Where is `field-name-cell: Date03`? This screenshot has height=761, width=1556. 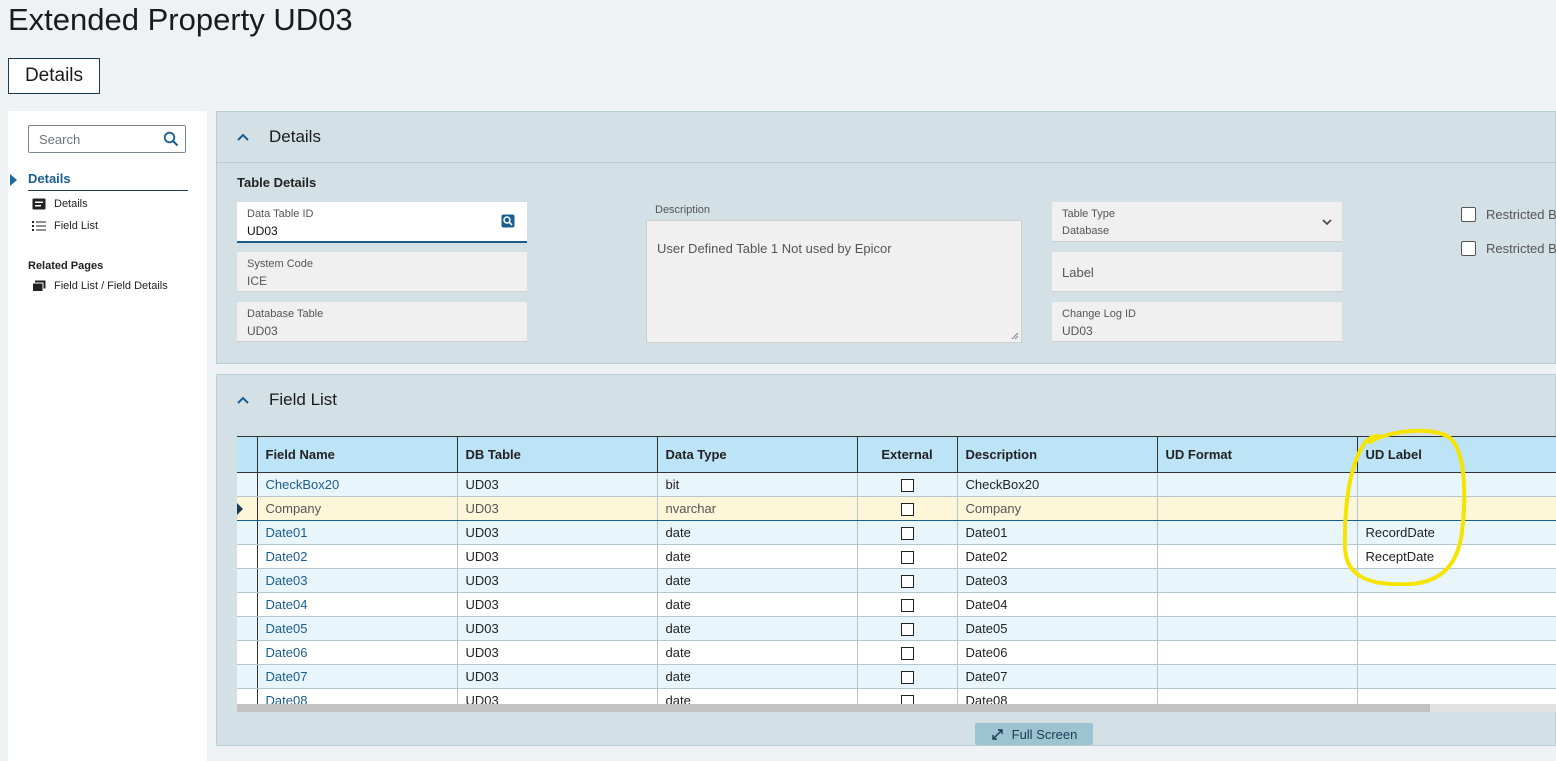 field-name-cell: Date03 is located at coordinates (357, 580).